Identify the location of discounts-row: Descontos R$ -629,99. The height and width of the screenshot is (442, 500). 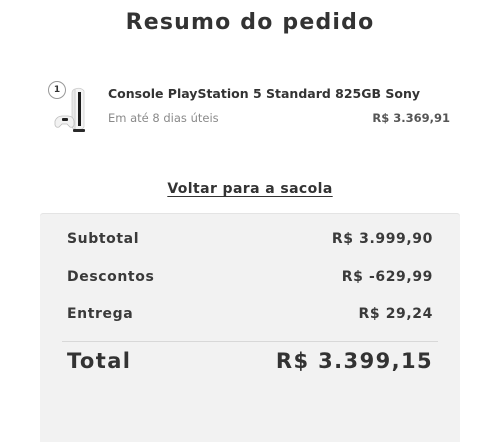
(250, 277).